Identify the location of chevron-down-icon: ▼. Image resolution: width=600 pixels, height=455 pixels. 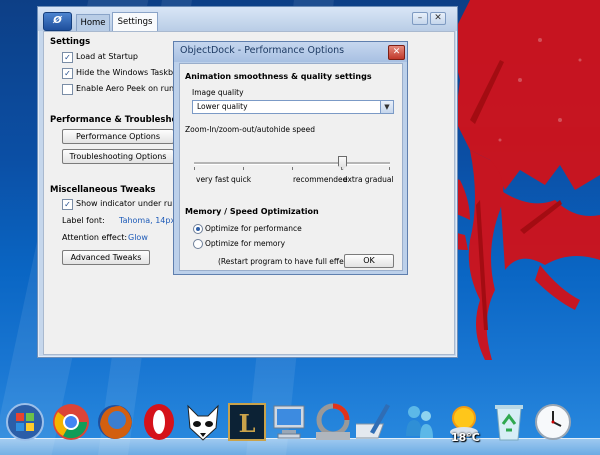
(386, 107).